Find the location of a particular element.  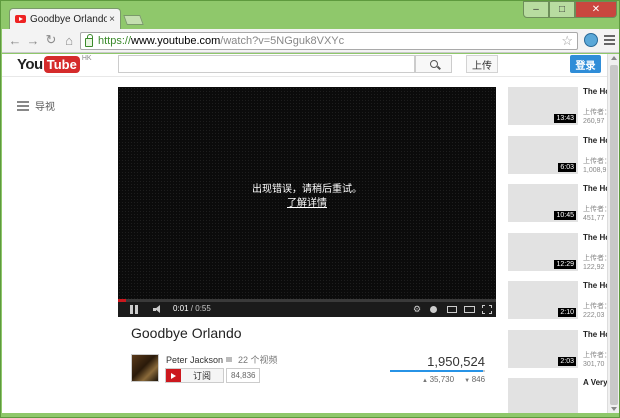

related-video-meta: 上传者： 260,97 is located at coordinates (595, 117).